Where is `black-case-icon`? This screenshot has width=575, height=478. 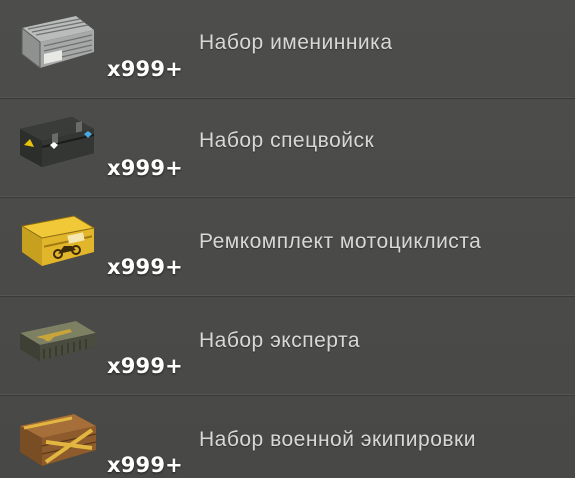 black-case-icon is located at coordinates (57, 143).